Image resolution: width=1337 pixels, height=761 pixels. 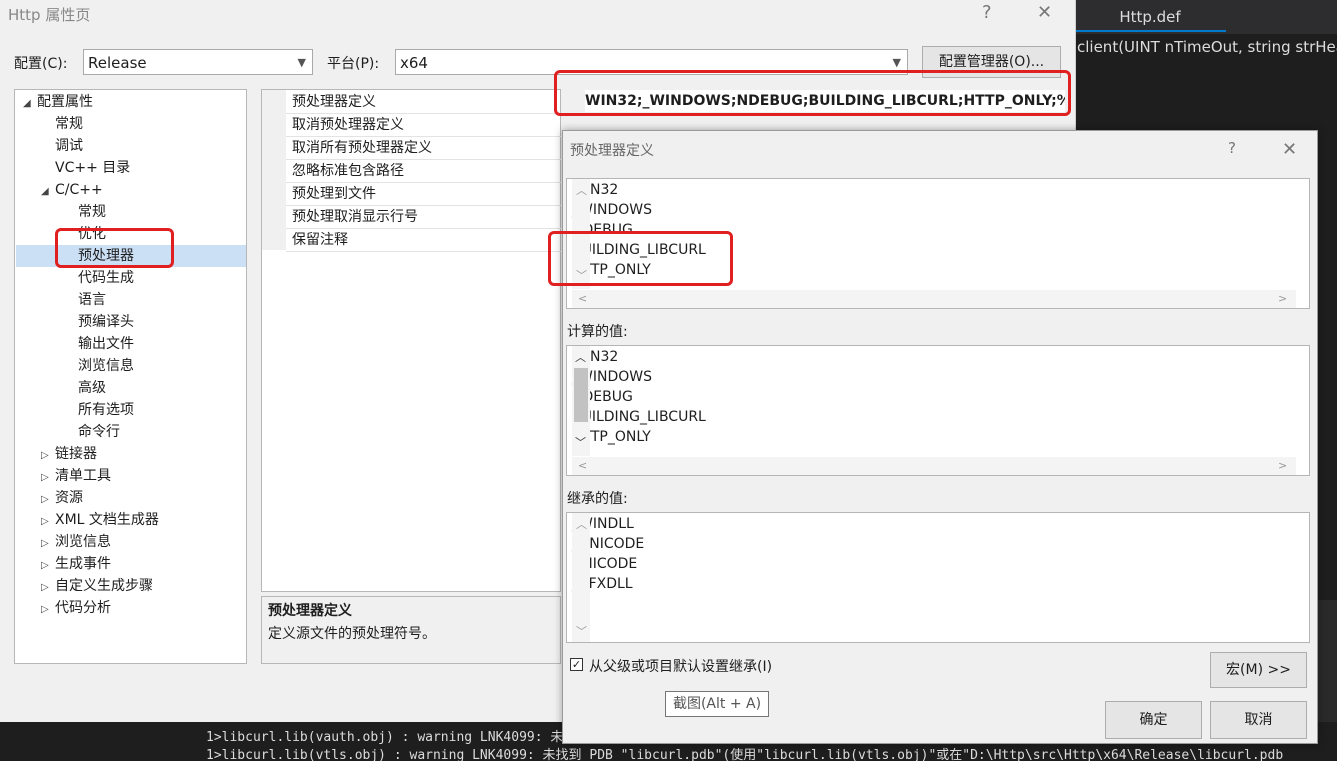 I want to click on tree-item-label: VC++ 目录, so click(x=93, y=168).